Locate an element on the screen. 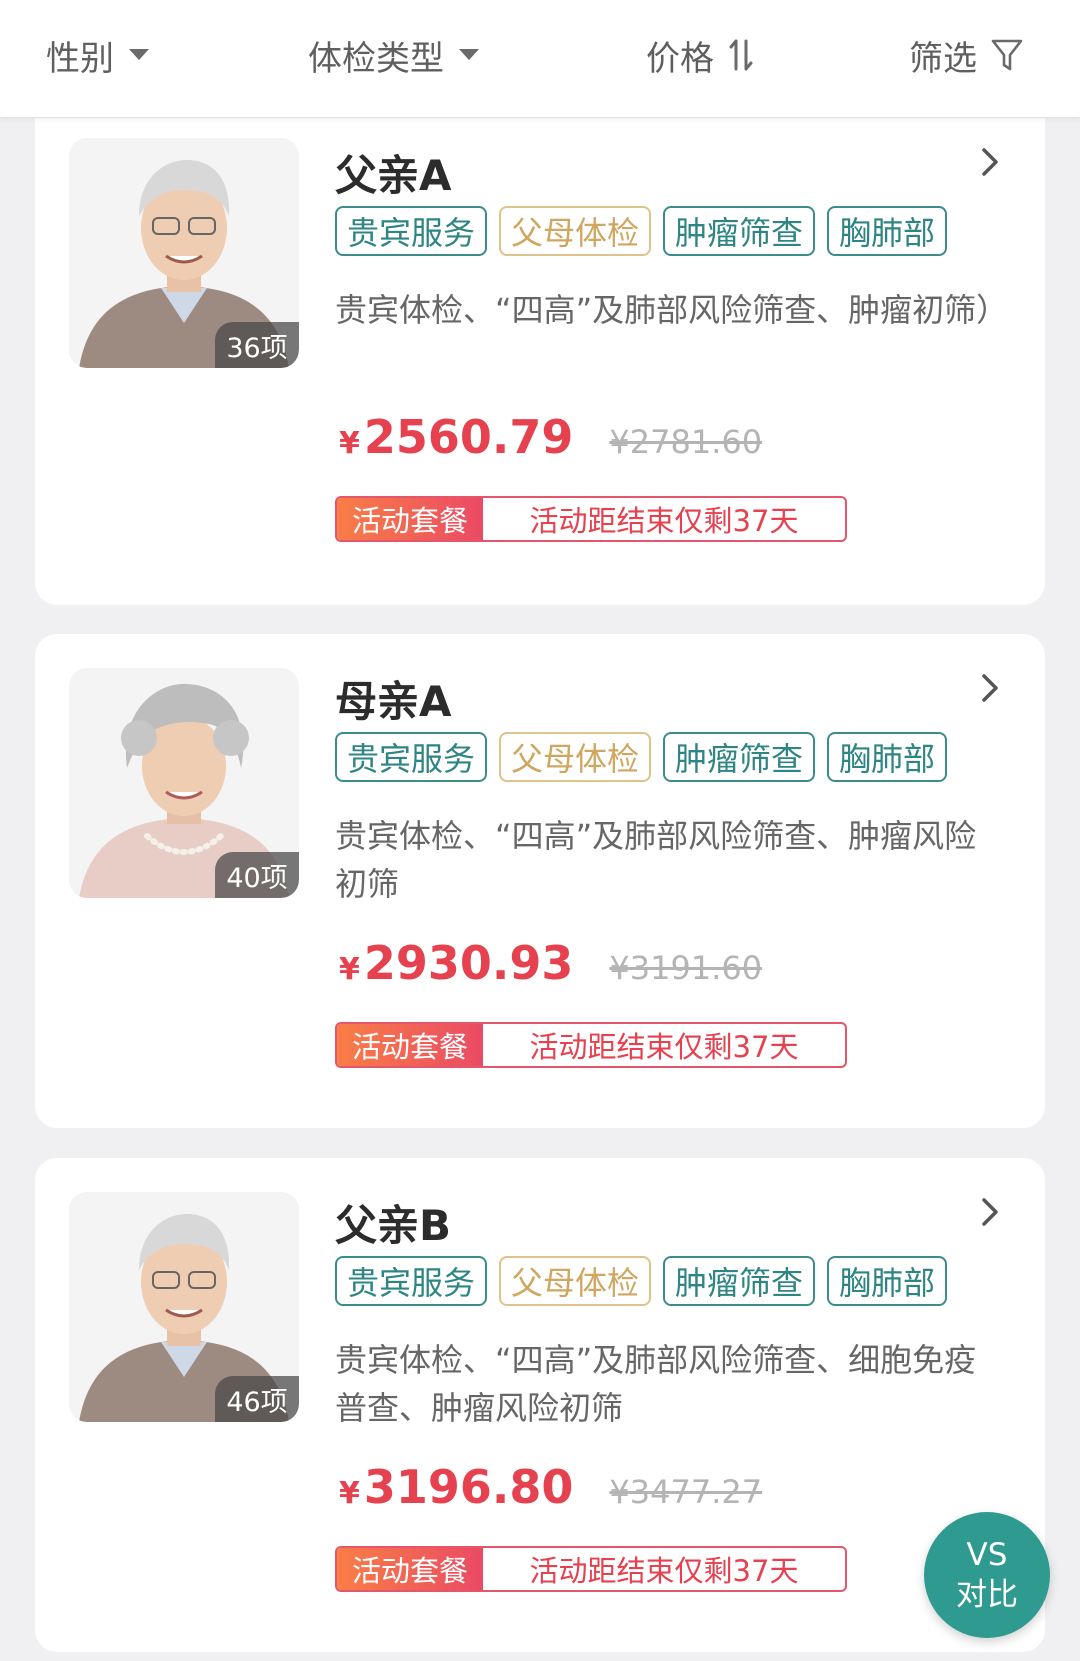 Image resolution: width=1080 pixels, height=1661 pixels. price-row: ¥ 2560.79 ¥2781.60 is located at coordinates (550, 437).